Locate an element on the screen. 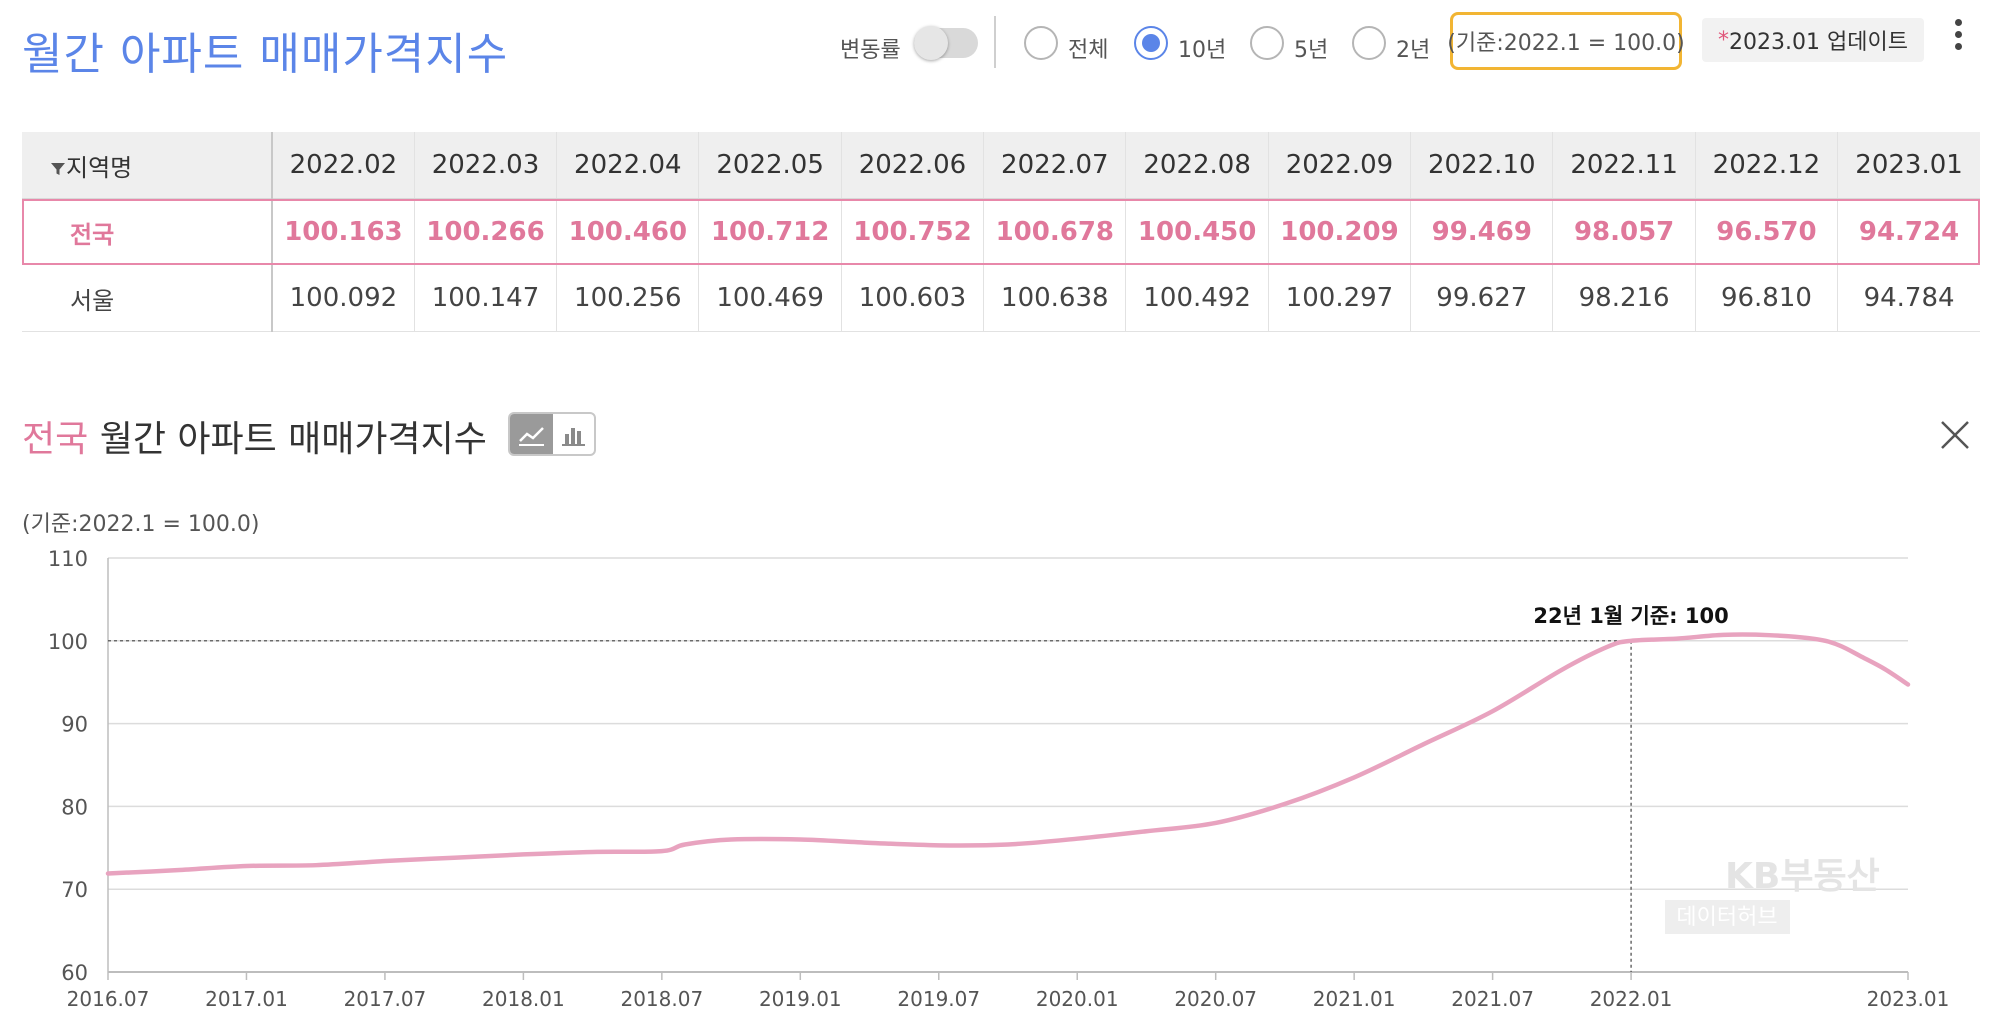 This screenshot has height=1029, width=2000. column-header: 2022.06 is located at coordinates (913, 165).